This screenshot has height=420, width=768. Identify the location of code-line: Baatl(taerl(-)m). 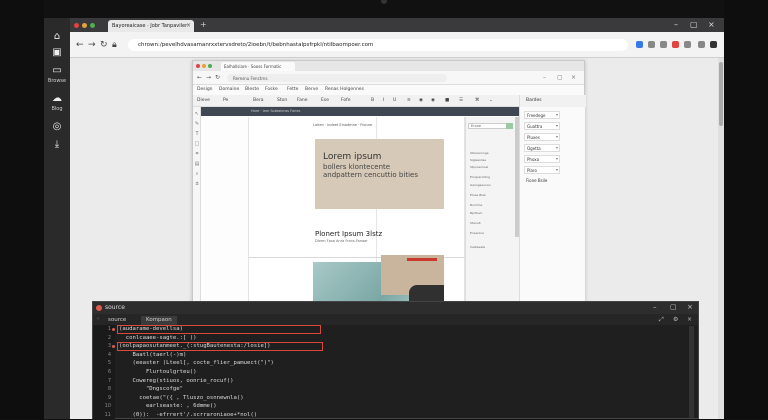
(399, 355).